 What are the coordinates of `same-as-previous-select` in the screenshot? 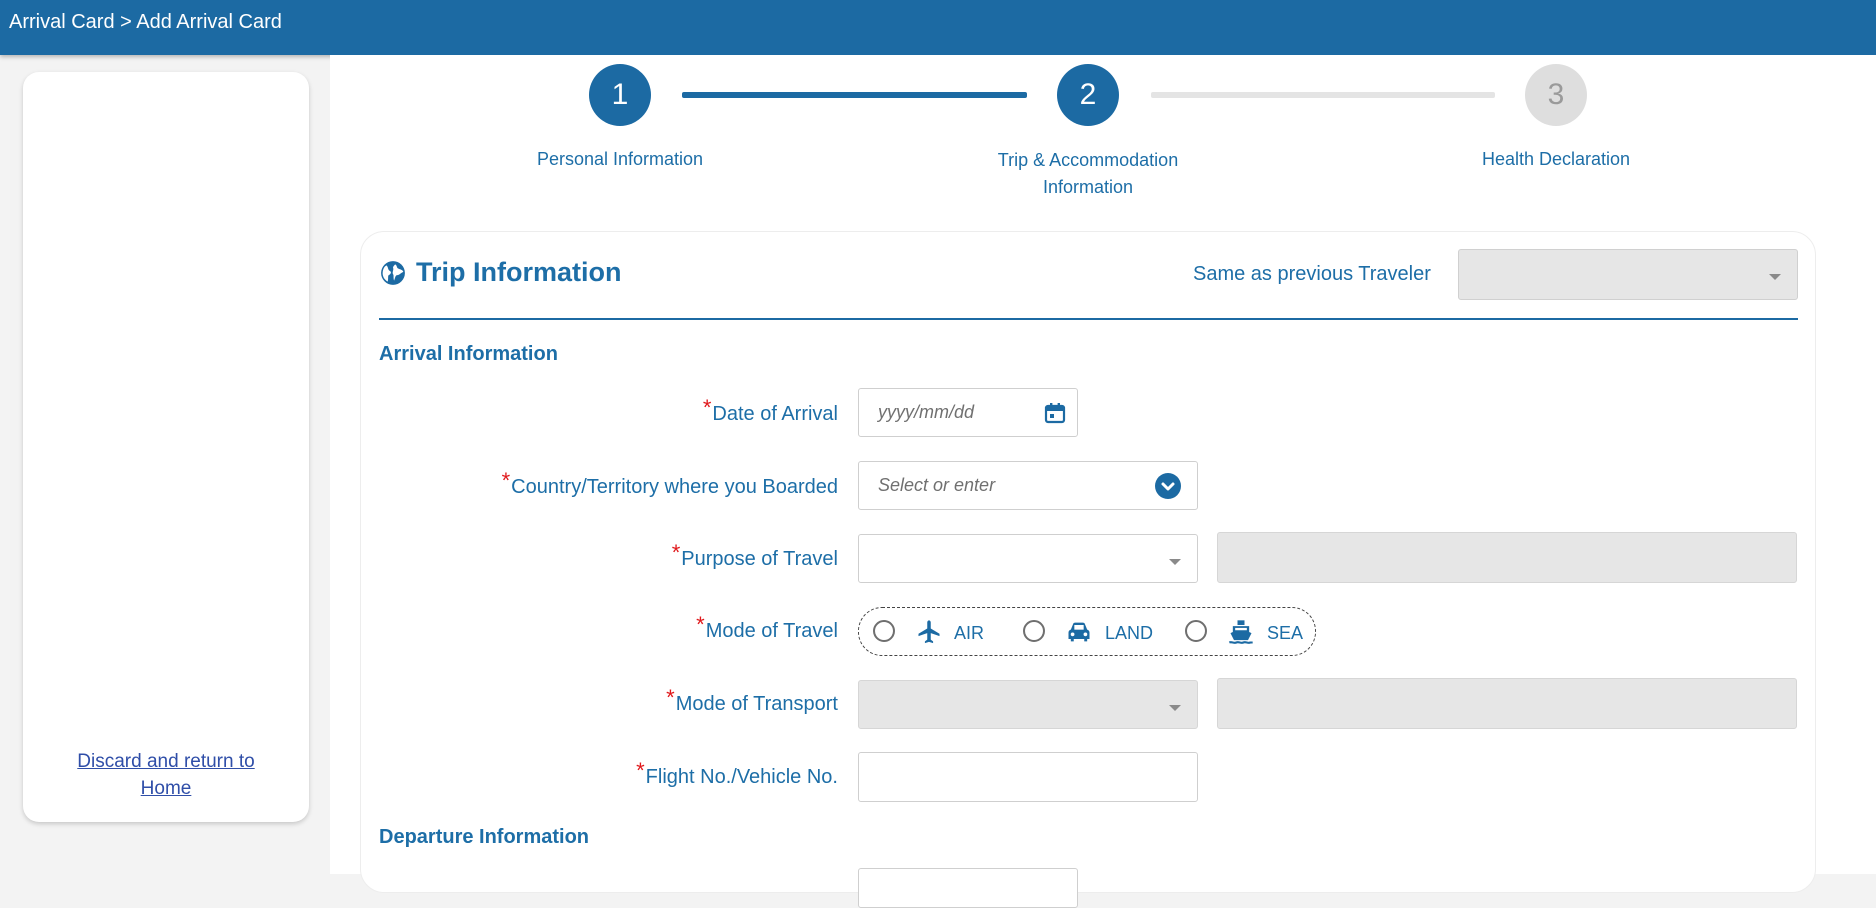 It's located at (1628, 274).